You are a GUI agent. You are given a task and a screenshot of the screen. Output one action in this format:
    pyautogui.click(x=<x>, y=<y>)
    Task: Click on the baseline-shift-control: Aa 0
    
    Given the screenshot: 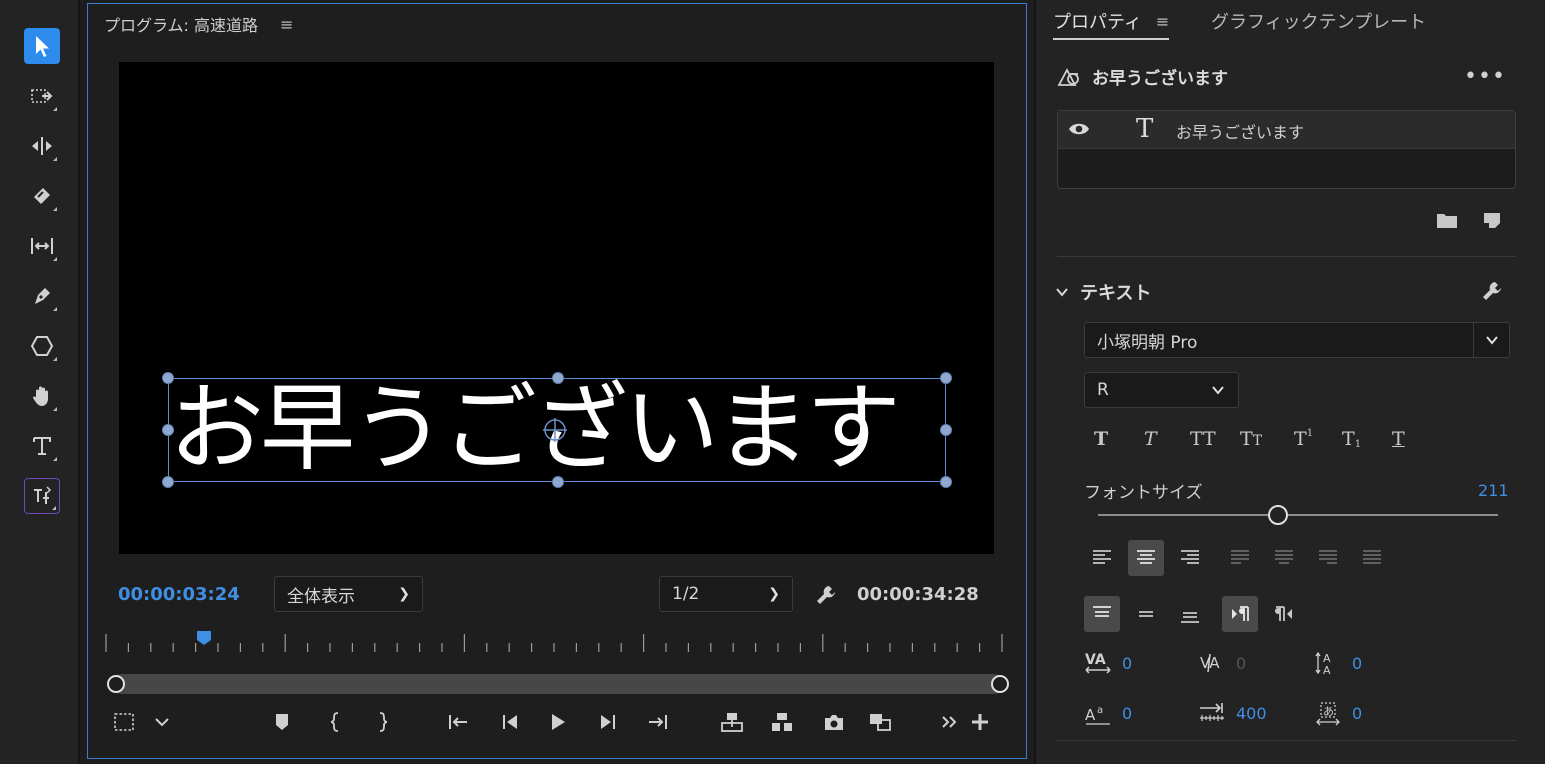 What is the action you would take?
    pyautogui.click(x=1108, y=713)
    